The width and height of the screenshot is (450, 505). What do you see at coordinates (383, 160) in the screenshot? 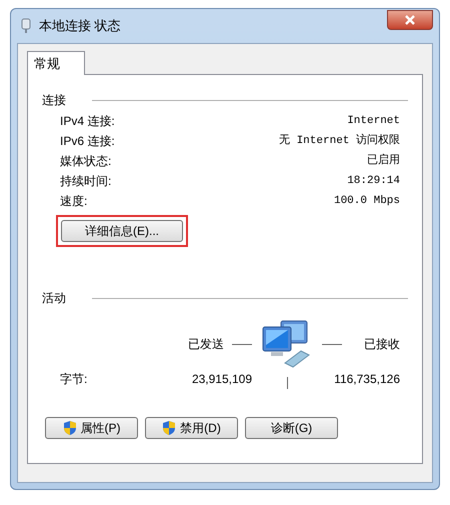
I see `field-value: 已启用` at bounding box center [383, 160].